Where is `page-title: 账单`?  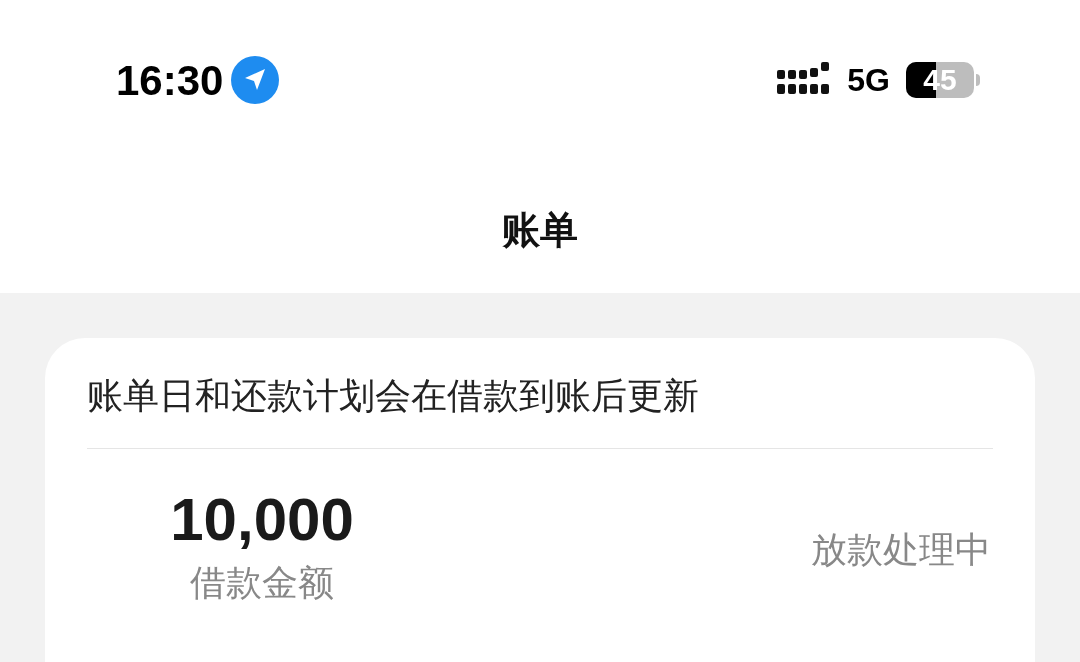 page-title: 账单 is located at coordinates (540, 230).